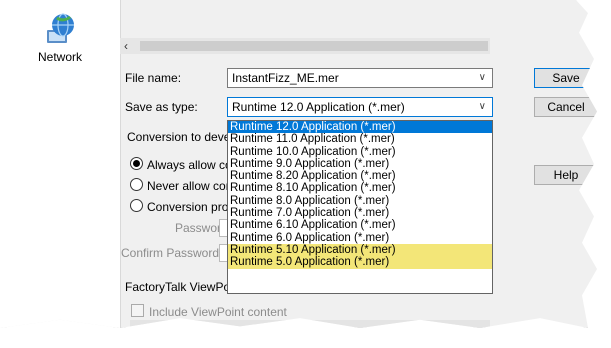  What do you see at coordinates (360, 139) in the screenshot?
I see `dropdown-option: Runtime 11.0 Application (*.mer)` at bounding box center [360, 139].